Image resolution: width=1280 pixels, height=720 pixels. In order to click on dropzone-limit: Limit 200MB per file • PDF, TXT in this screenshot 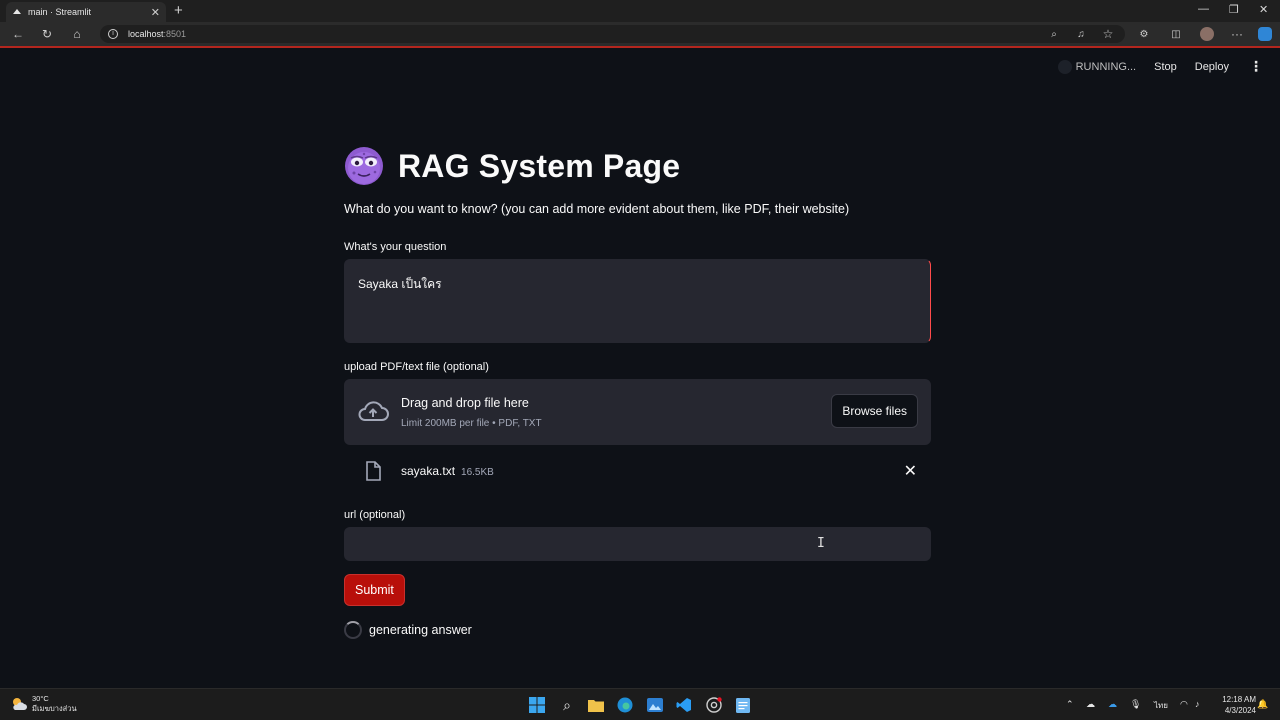, I will do `click(471, 423)`.